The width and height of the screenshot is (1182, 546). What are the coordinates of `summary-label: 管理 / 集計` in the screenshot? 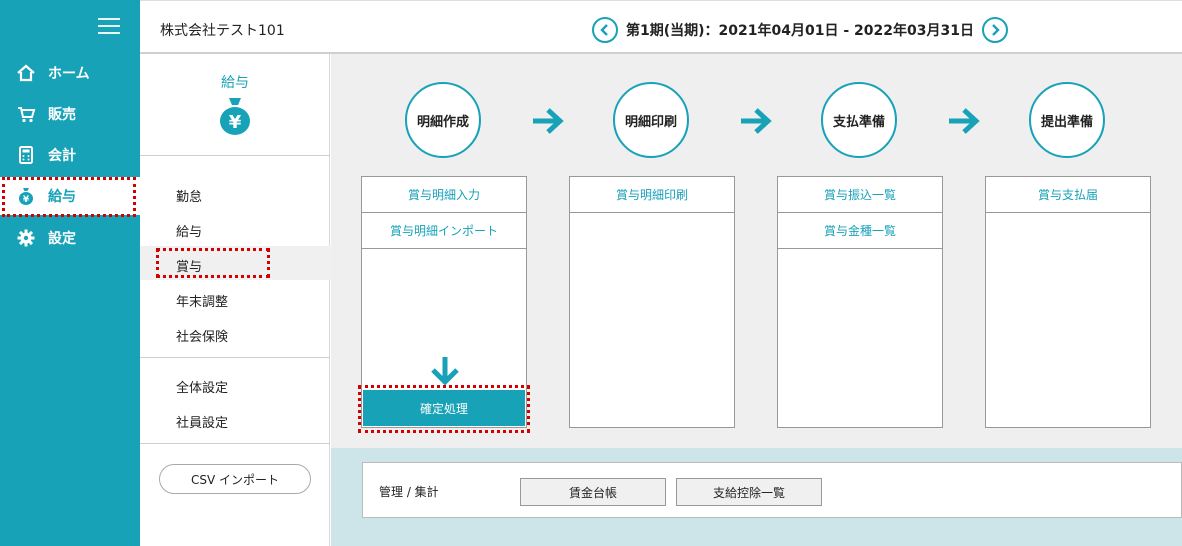 It's located at (409, 492).